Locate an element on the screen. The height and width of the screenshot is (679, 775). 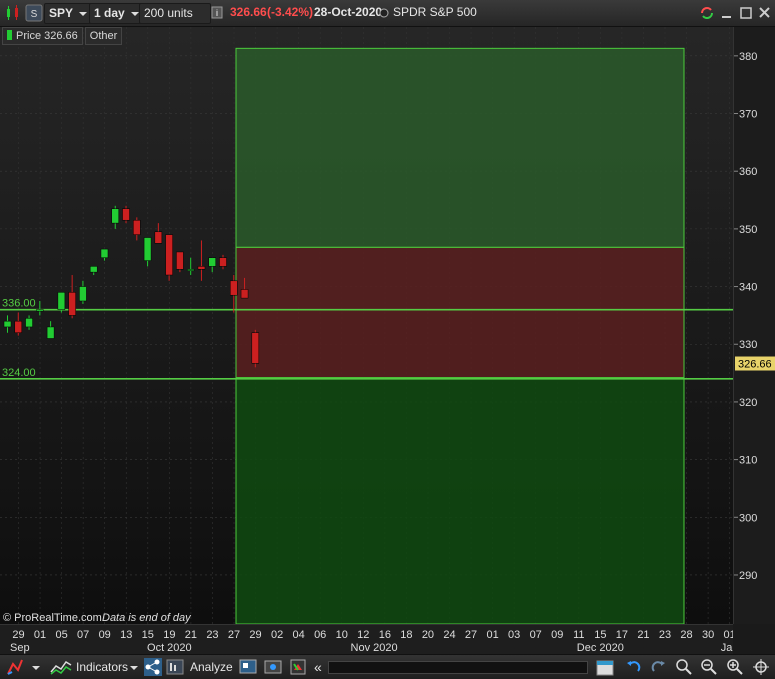
x-day-label: 05 is located at coordinates (61, 635).